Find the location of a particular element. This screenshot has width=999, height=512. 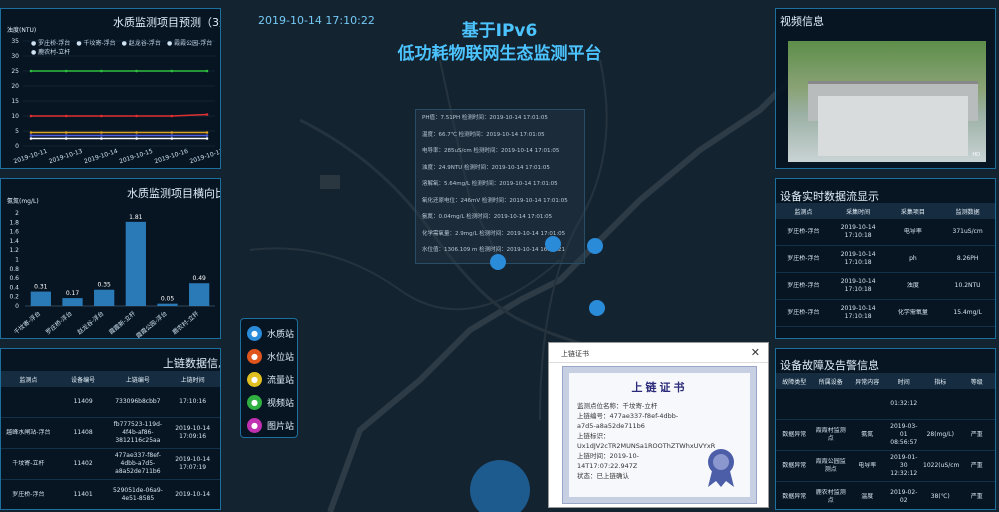

y-tick-label: 2 is located at coordinates (17, 213).